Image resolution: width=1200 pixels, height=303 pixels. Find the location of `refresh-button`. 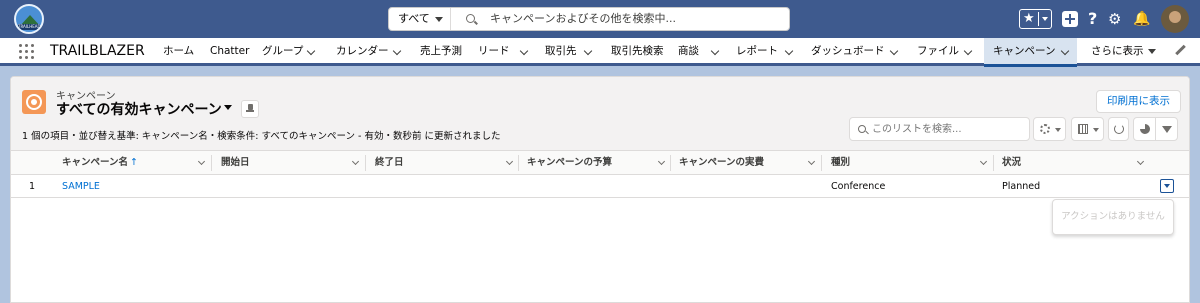

refresh-button is located at coordinates (1118, 129).